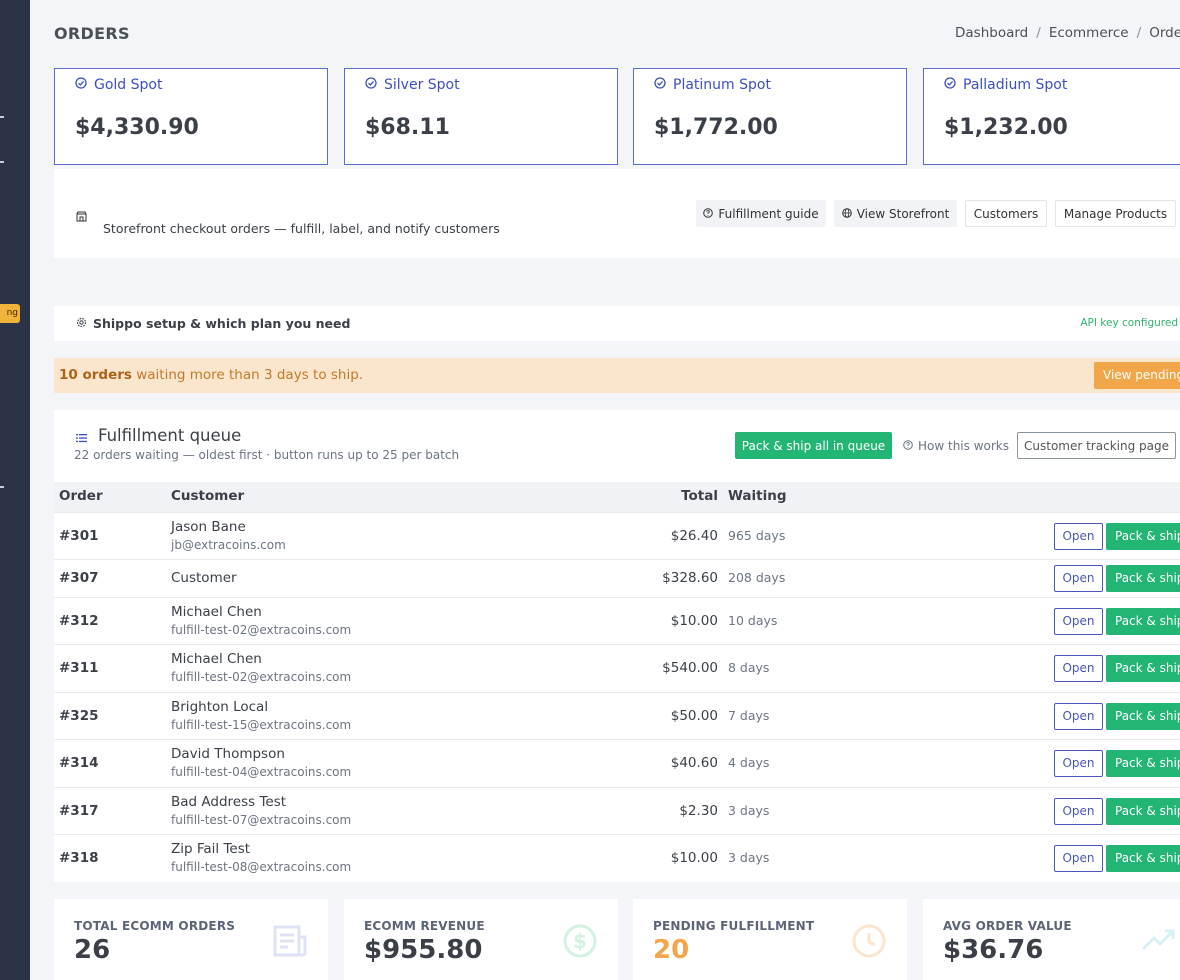 The image size is (1180, 980). What do you see at coordinates (1006, 213) in the screenshot?
I see `customers-button: Customers` at bounding box center [1006, 213].